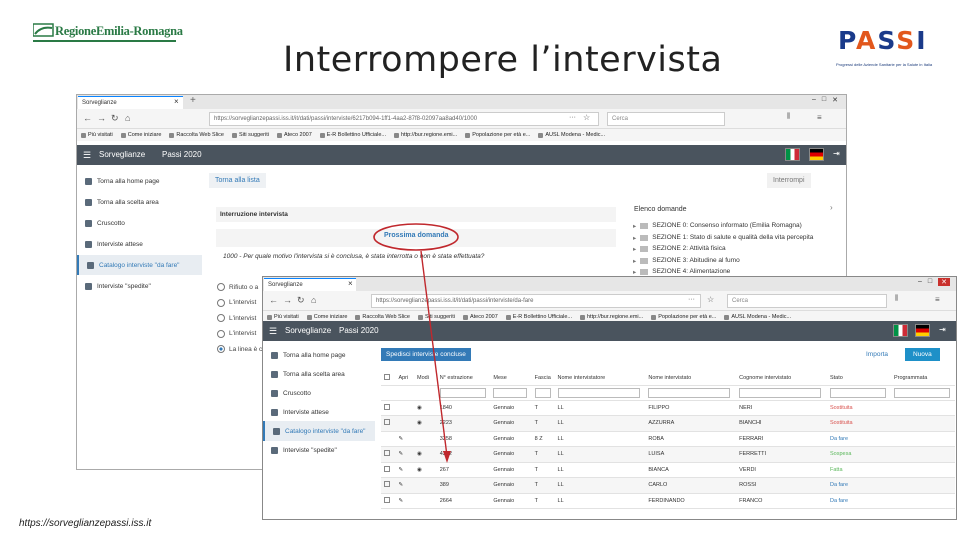 This screenshot has height=540, width=960. What do you see at coordinates (237, 287) in the screenshot?
I see `radio-option: Rifiuto o a` at bounding box center [237, 287].